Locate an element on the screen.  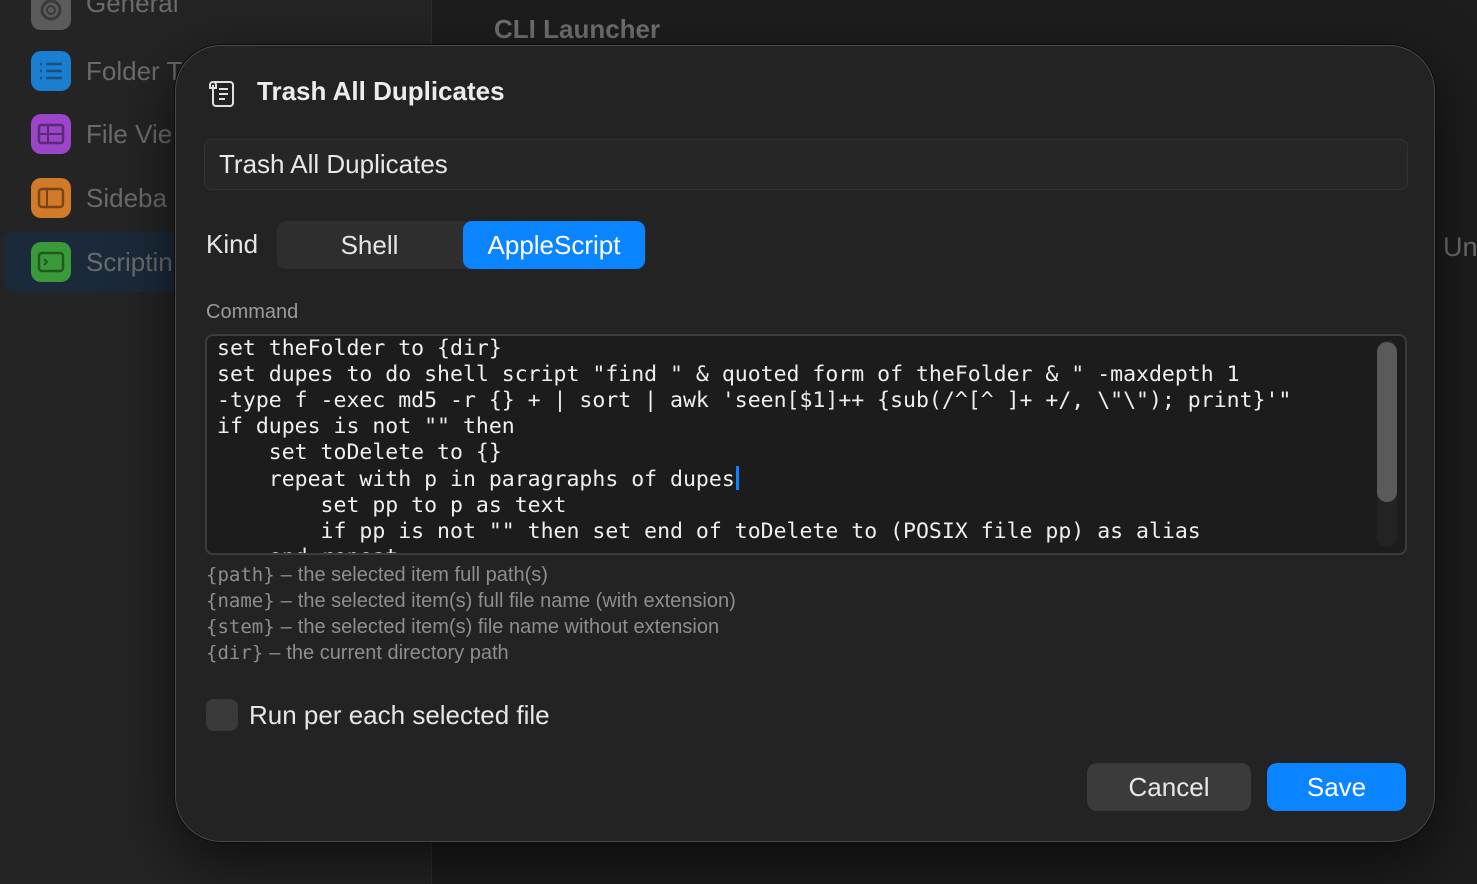
gear-icon is located at coordinates (51, 15).